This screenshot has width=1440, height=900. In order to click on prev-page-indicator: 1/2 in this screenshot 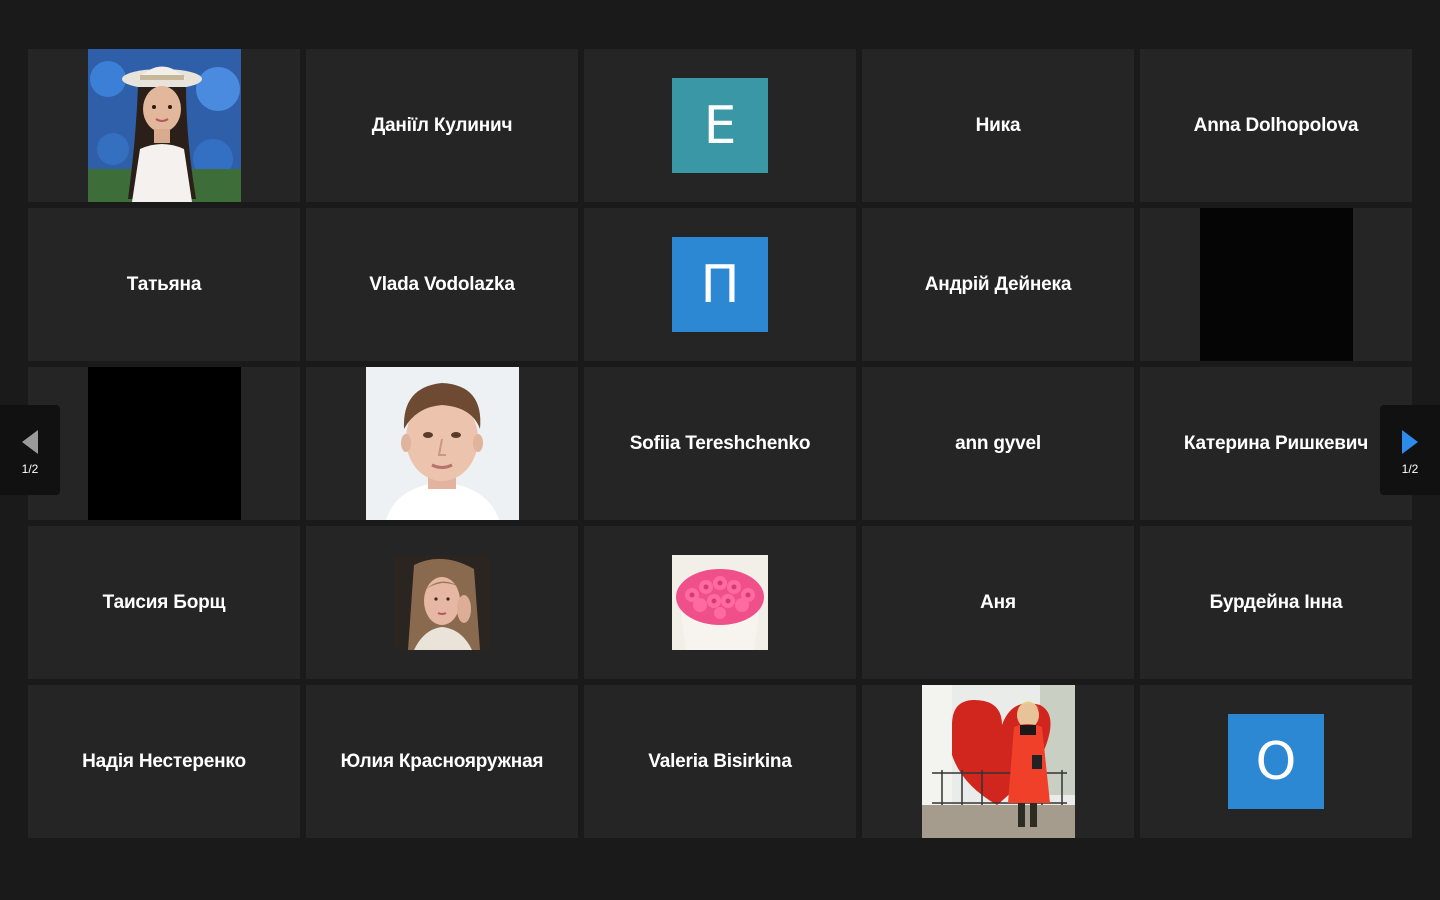, I will do `click(30, 469)`.